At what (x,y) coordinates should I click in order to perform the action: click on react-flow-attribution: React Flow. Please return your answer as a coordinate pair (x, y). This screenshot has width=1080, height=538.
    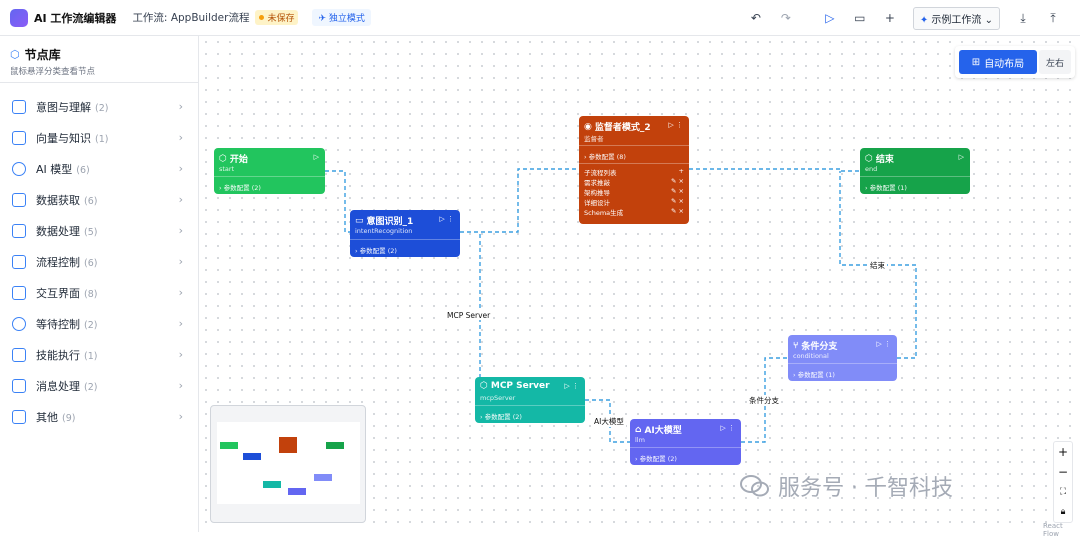
    Looking at the image, I should click on (1061, 530).